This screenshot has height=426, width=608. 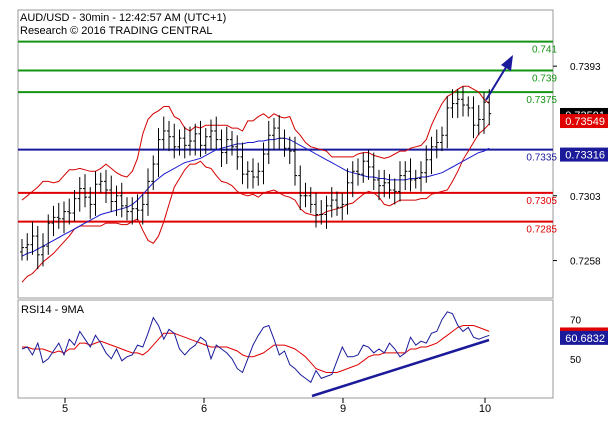 I want to click on price-axis-tick-label-0: 0.7393, so click(x=585, y=67).